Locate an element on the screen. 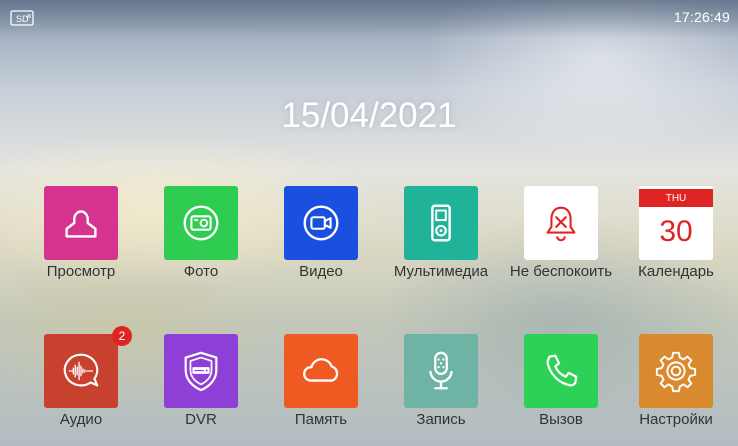 This screenshot has height=446, width=738. app-label: Календарь is located at coordinates (676, 271).